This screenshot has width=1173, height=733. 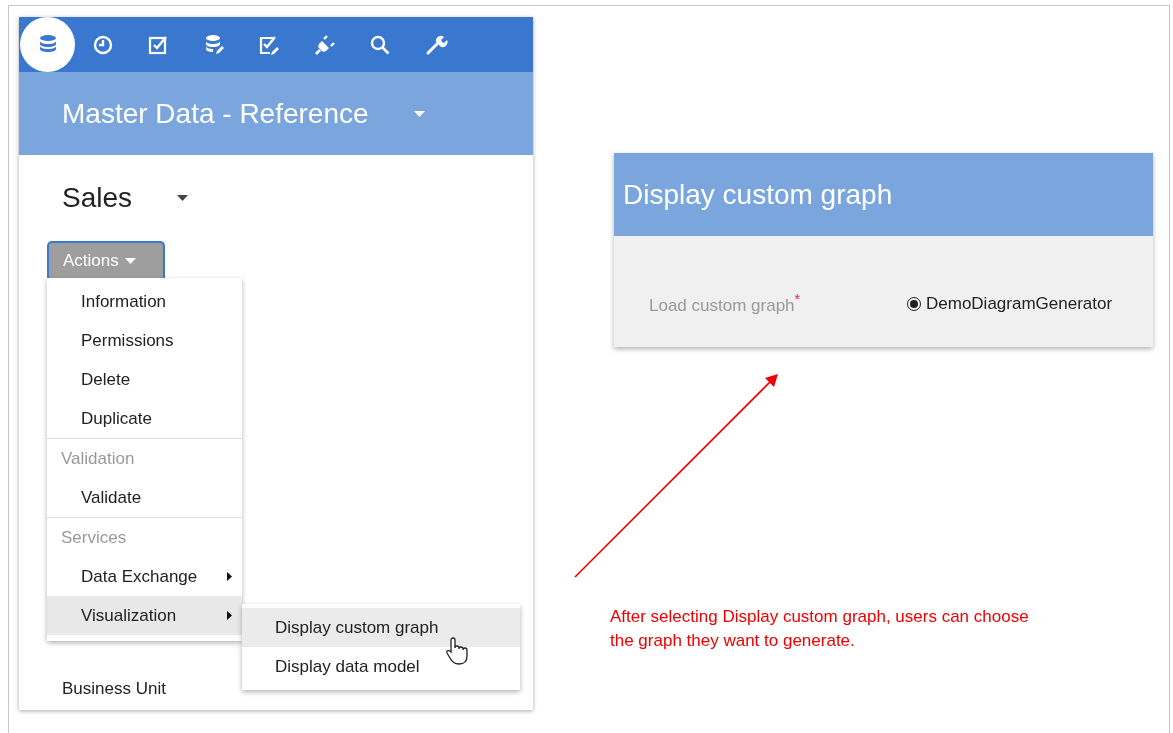 I want to click on menu-item: Duplicate, so click(x=144, y=418).